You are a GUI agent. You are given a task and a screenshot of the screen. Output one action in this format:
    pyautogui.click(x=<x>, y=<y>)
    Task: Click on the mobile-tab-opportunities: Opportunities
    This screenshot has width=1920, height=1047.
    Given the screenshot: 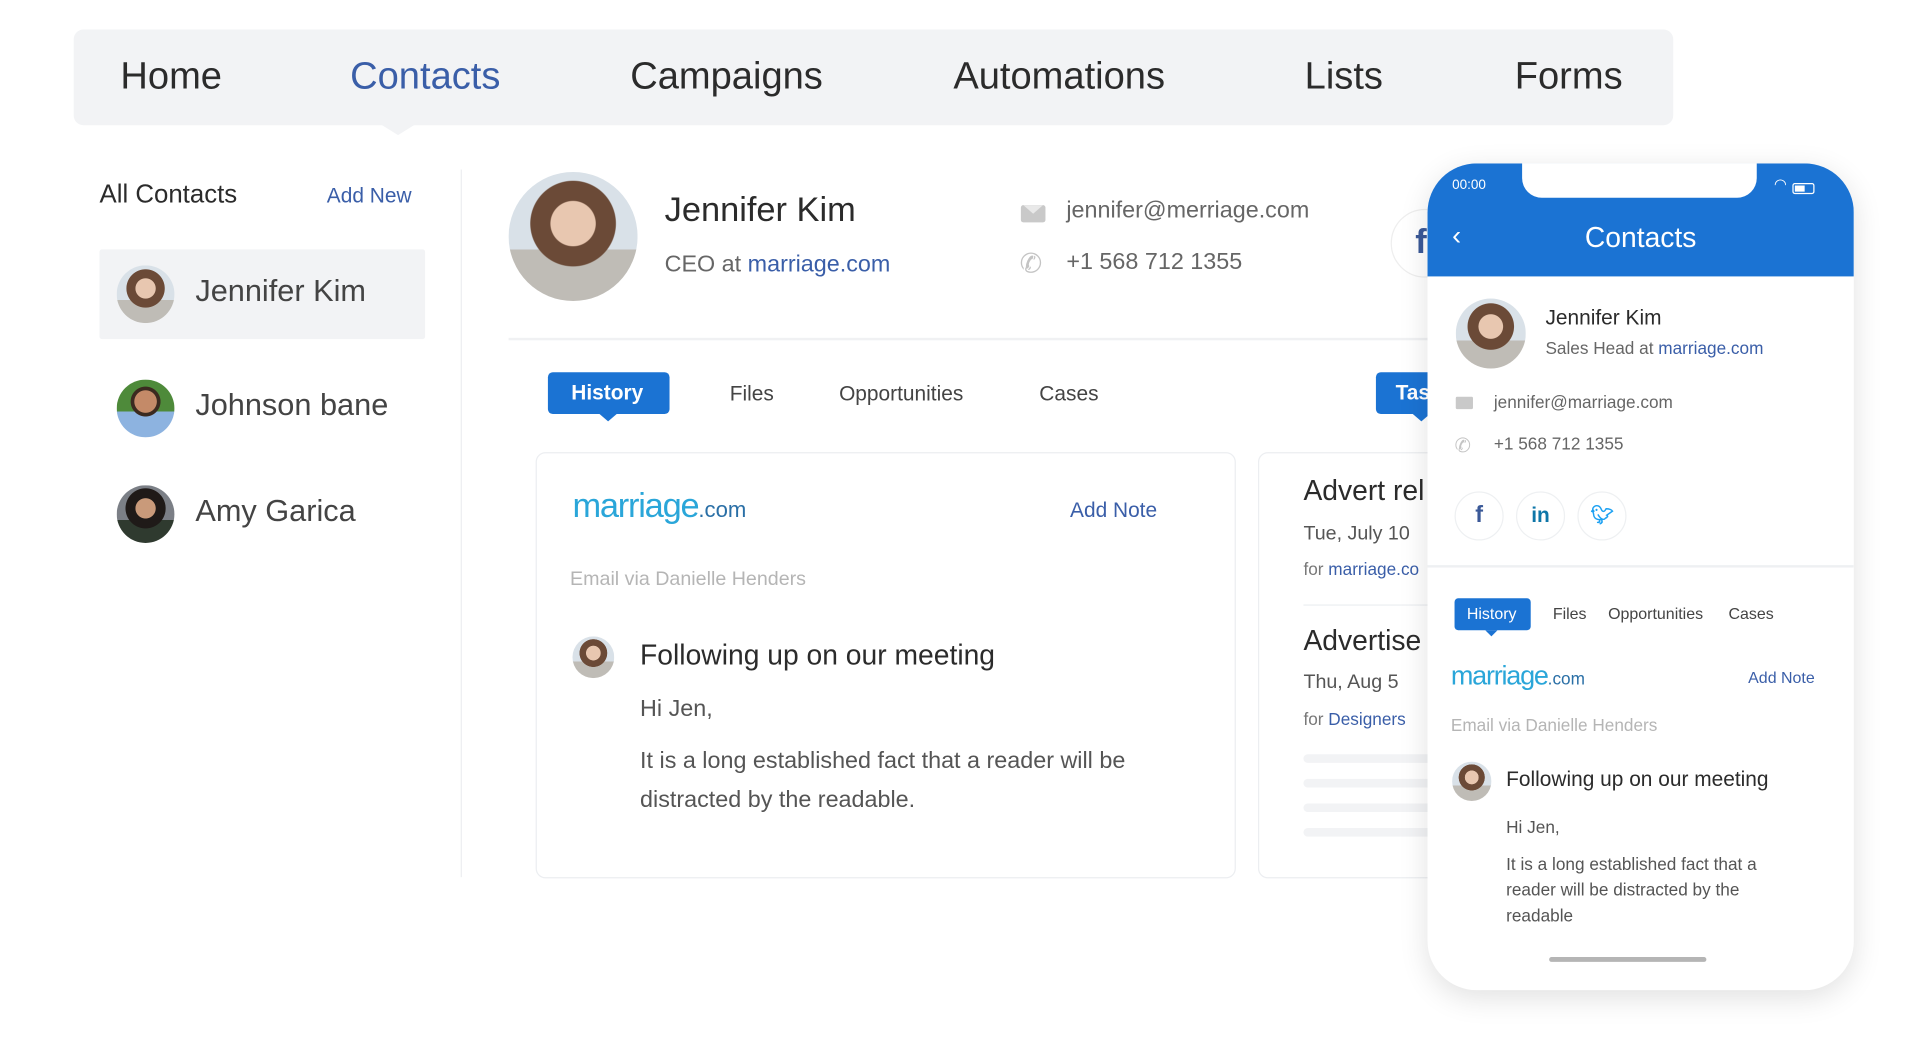 What is the action you would take?
    pyautogui.click(x=1655, y=613)
    